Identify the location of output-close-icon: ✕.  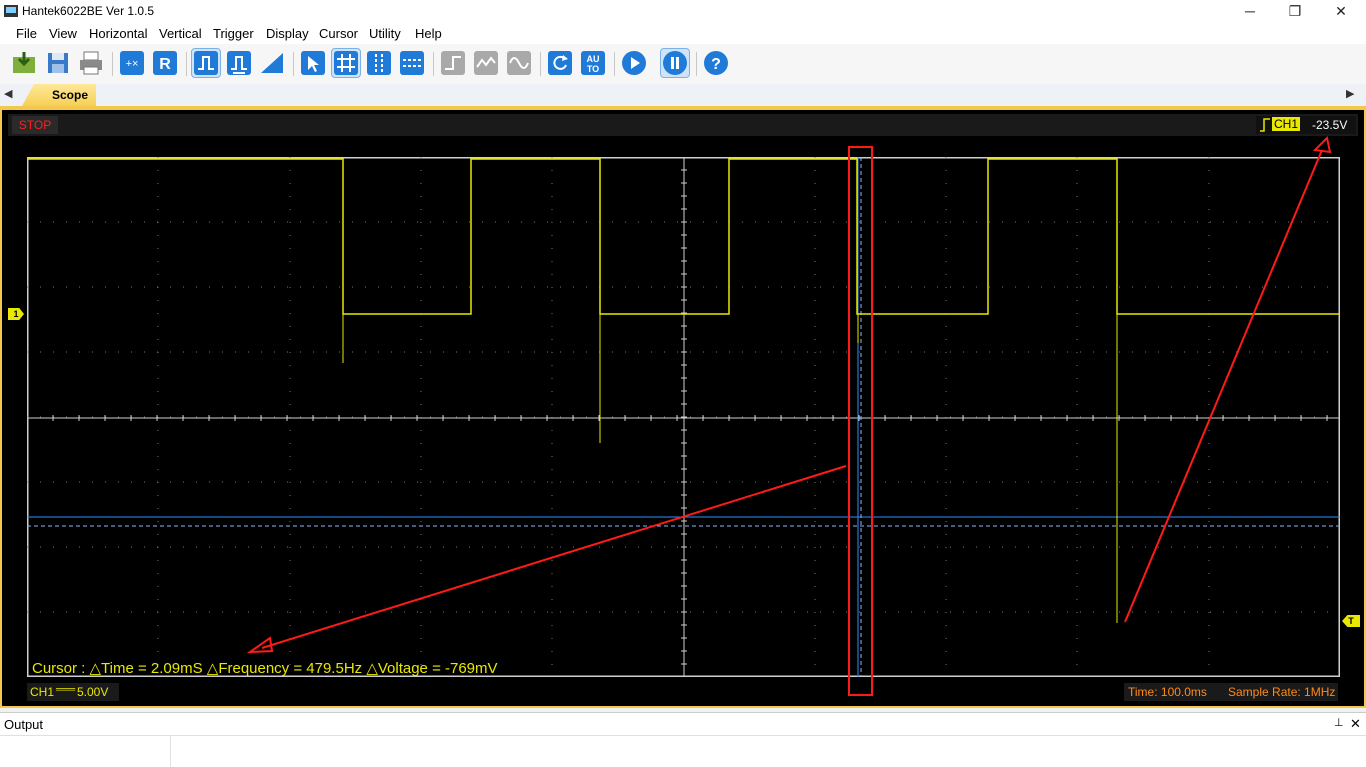
(1355, 724).